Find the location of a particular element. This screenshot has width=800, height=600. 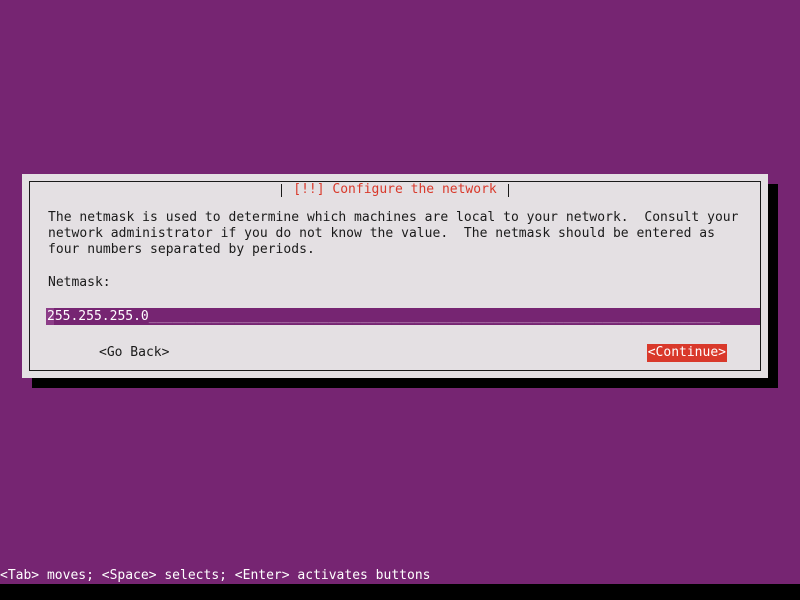

screen-bottom-band is located at coordinates (400, 592).